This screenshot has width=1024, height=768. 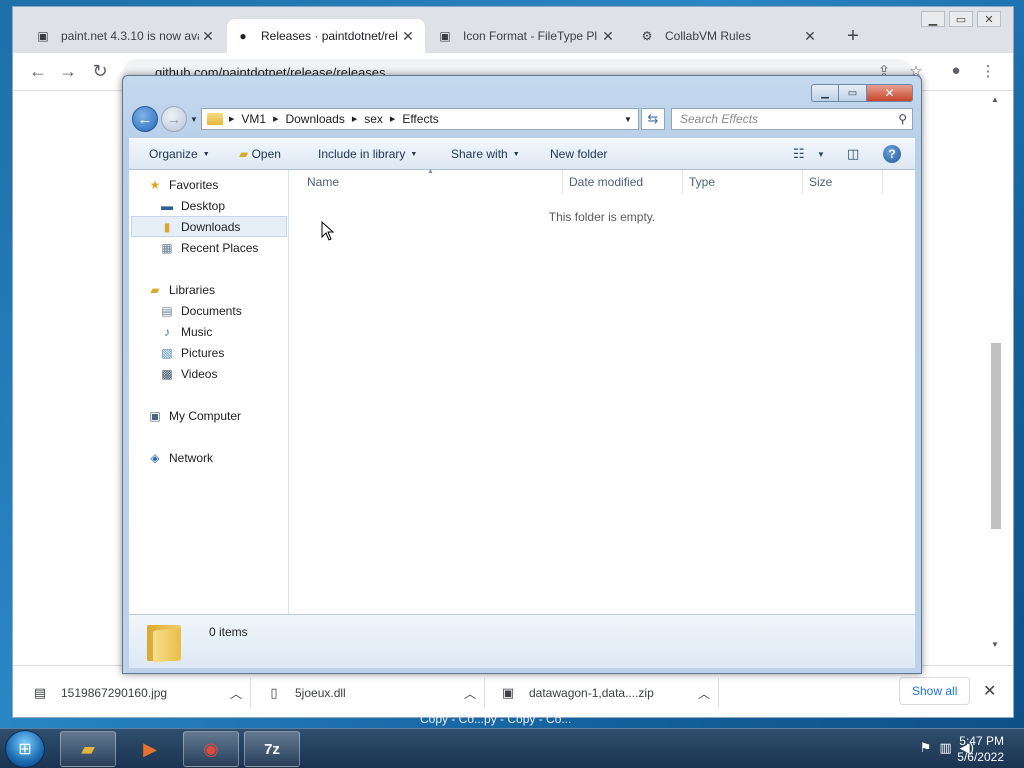 What do you see at coordinates (181, 289) in the screenshot?
I see `nav-libraries: ▰ Libraries` at bounding box center [181, 289].